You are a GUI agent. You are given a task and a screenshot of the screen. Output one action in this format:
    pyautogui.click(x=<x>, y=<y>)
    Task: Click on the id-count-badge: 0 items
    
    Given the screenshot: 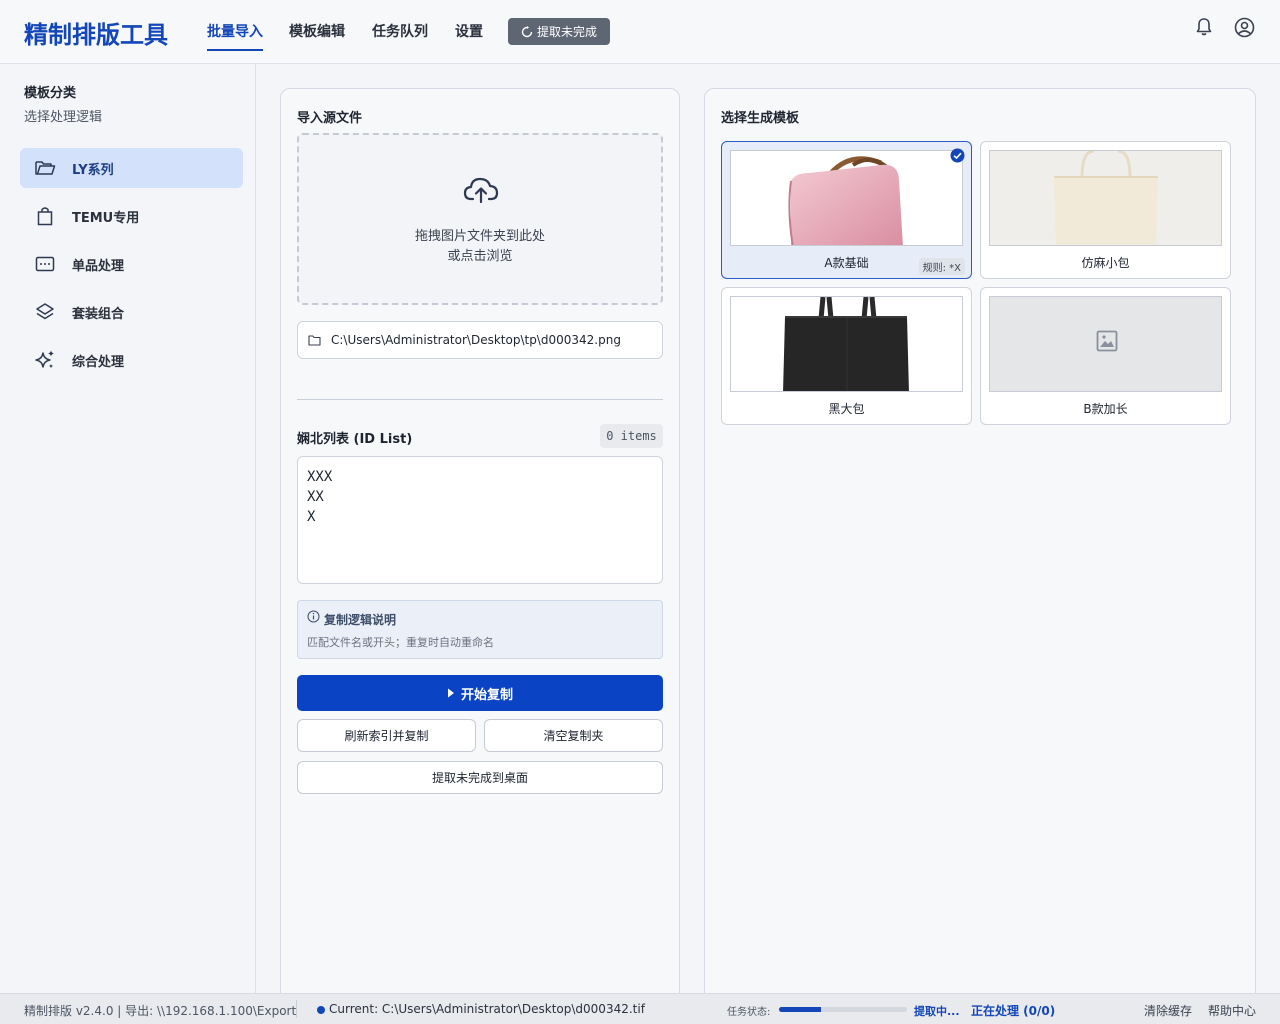 What is the action you would take?
    pyautogui.click(x=631, y=436)
    